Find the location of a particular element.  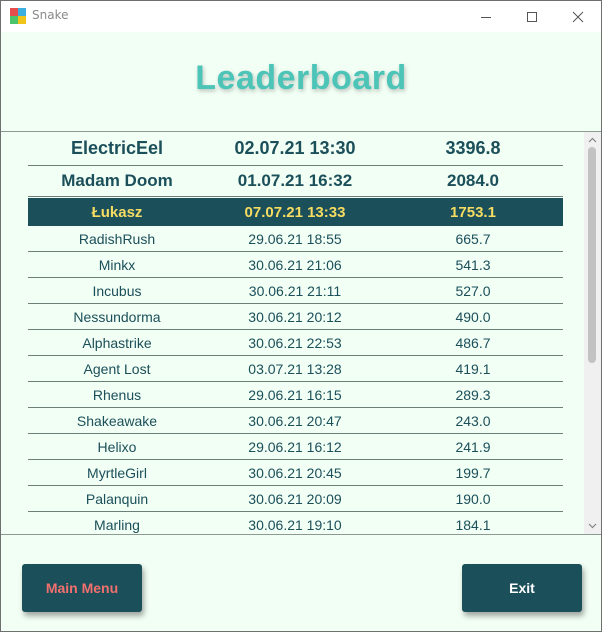

player-name: MyrtleGirl is located at coordinates (117, 472).